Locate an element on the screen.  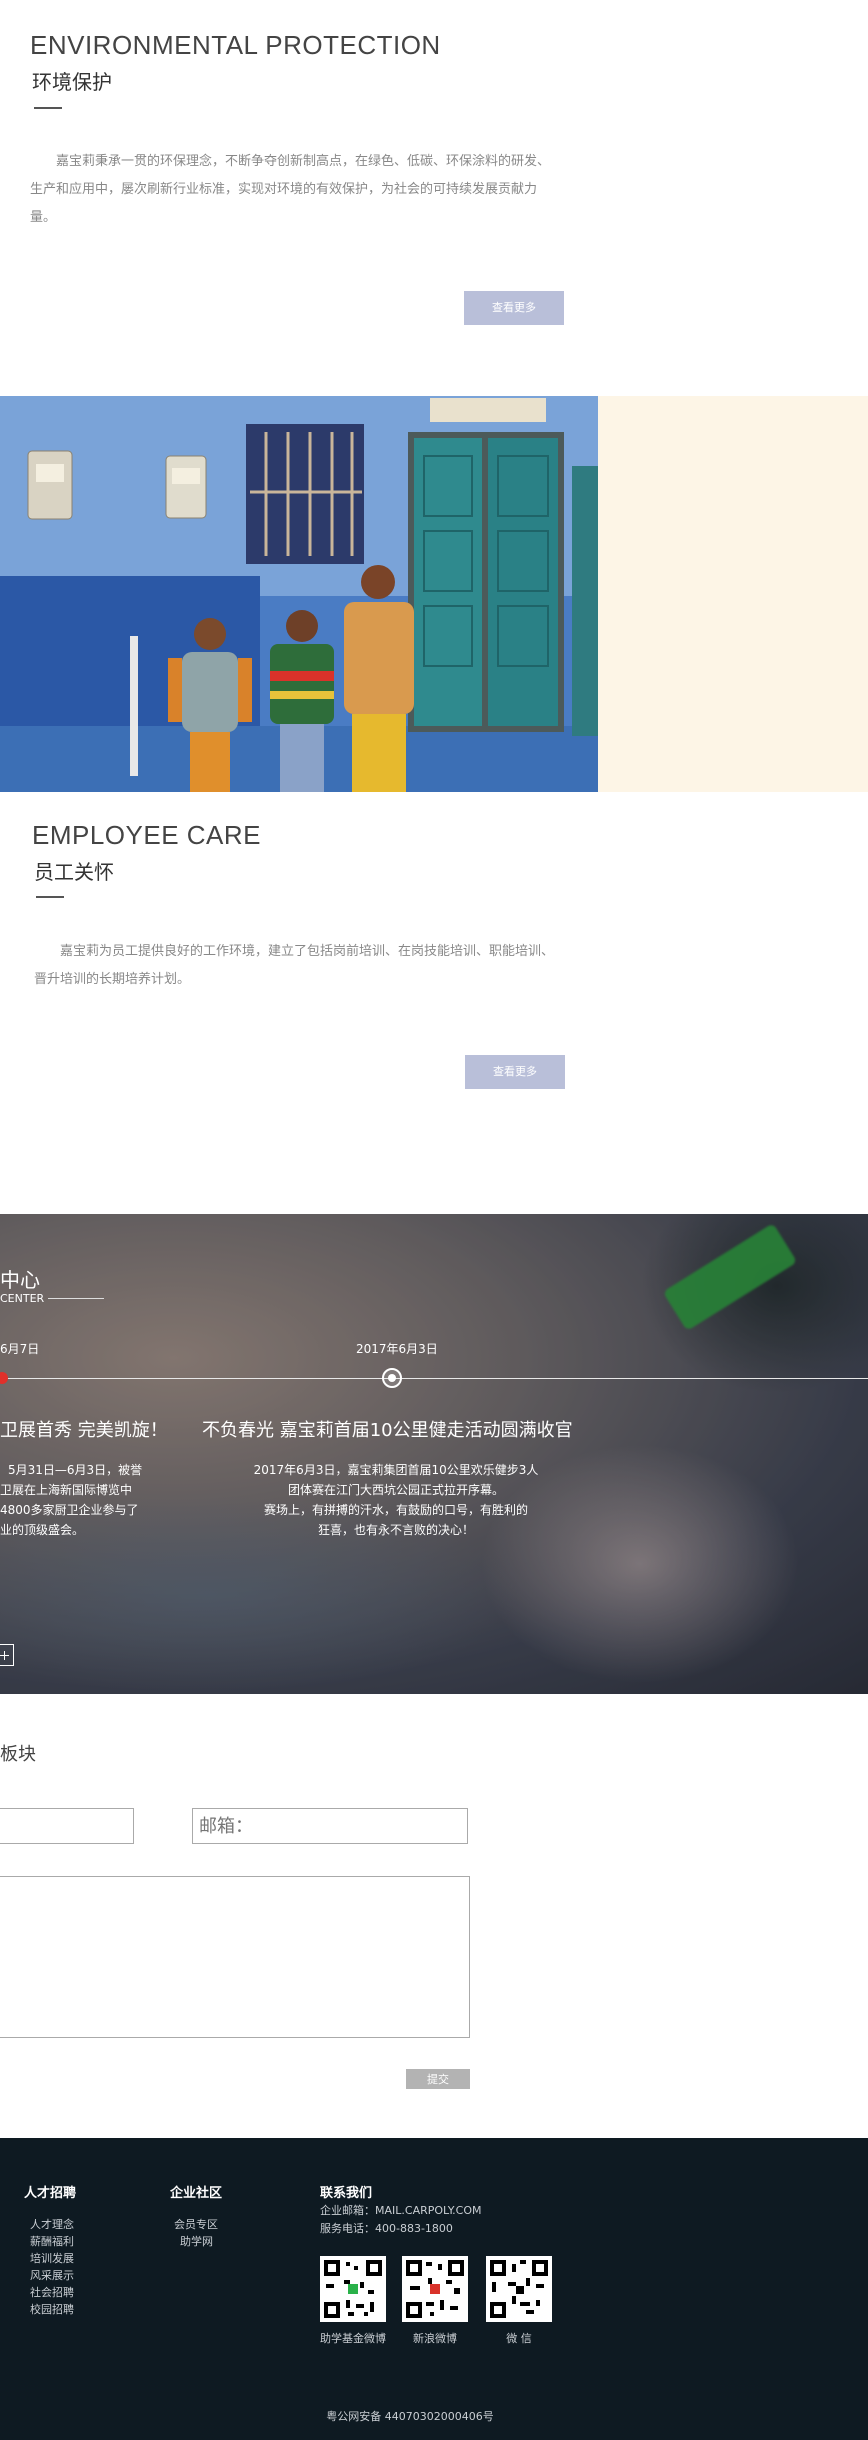
footer-link: 培训发展 is located at coordinates (52, 2258).